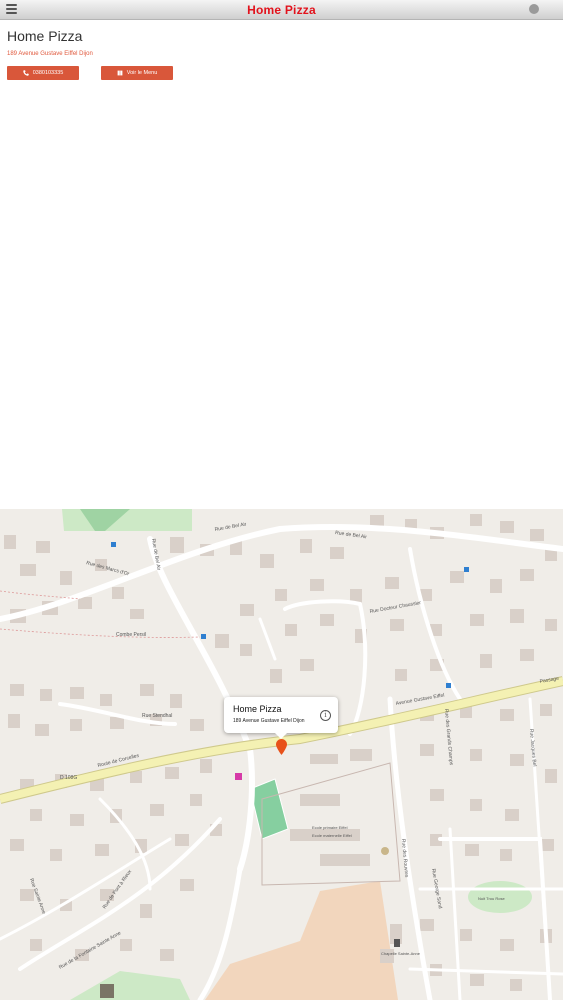  Describe the element at coordinates (395, 607) in the screenshot. I see `street-label: Rue Docteur Chaussier` at that location.